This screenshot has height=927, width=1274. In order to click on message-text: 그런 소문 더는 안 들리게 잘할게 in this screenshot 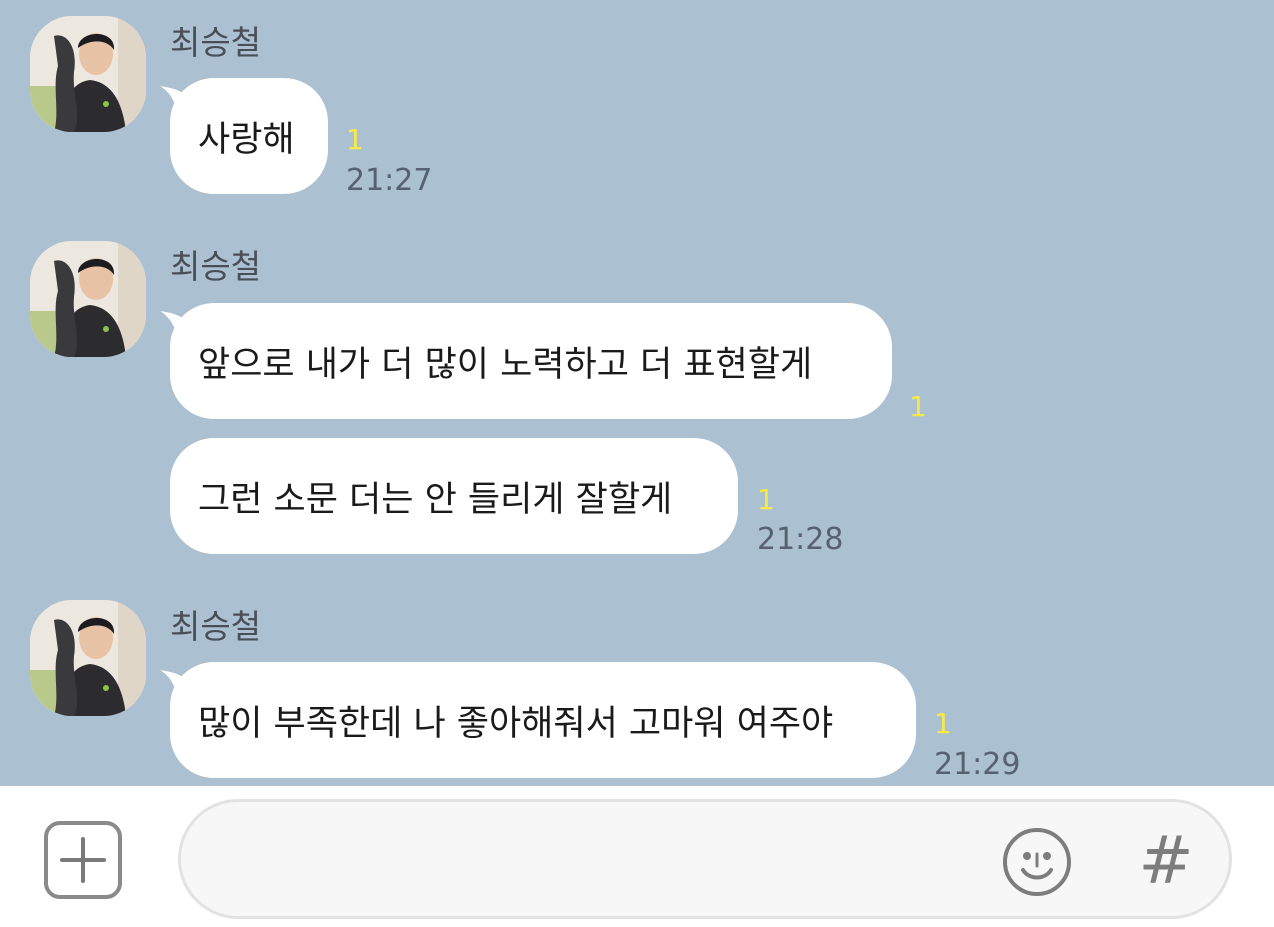, I will do `click(435, 499)`.